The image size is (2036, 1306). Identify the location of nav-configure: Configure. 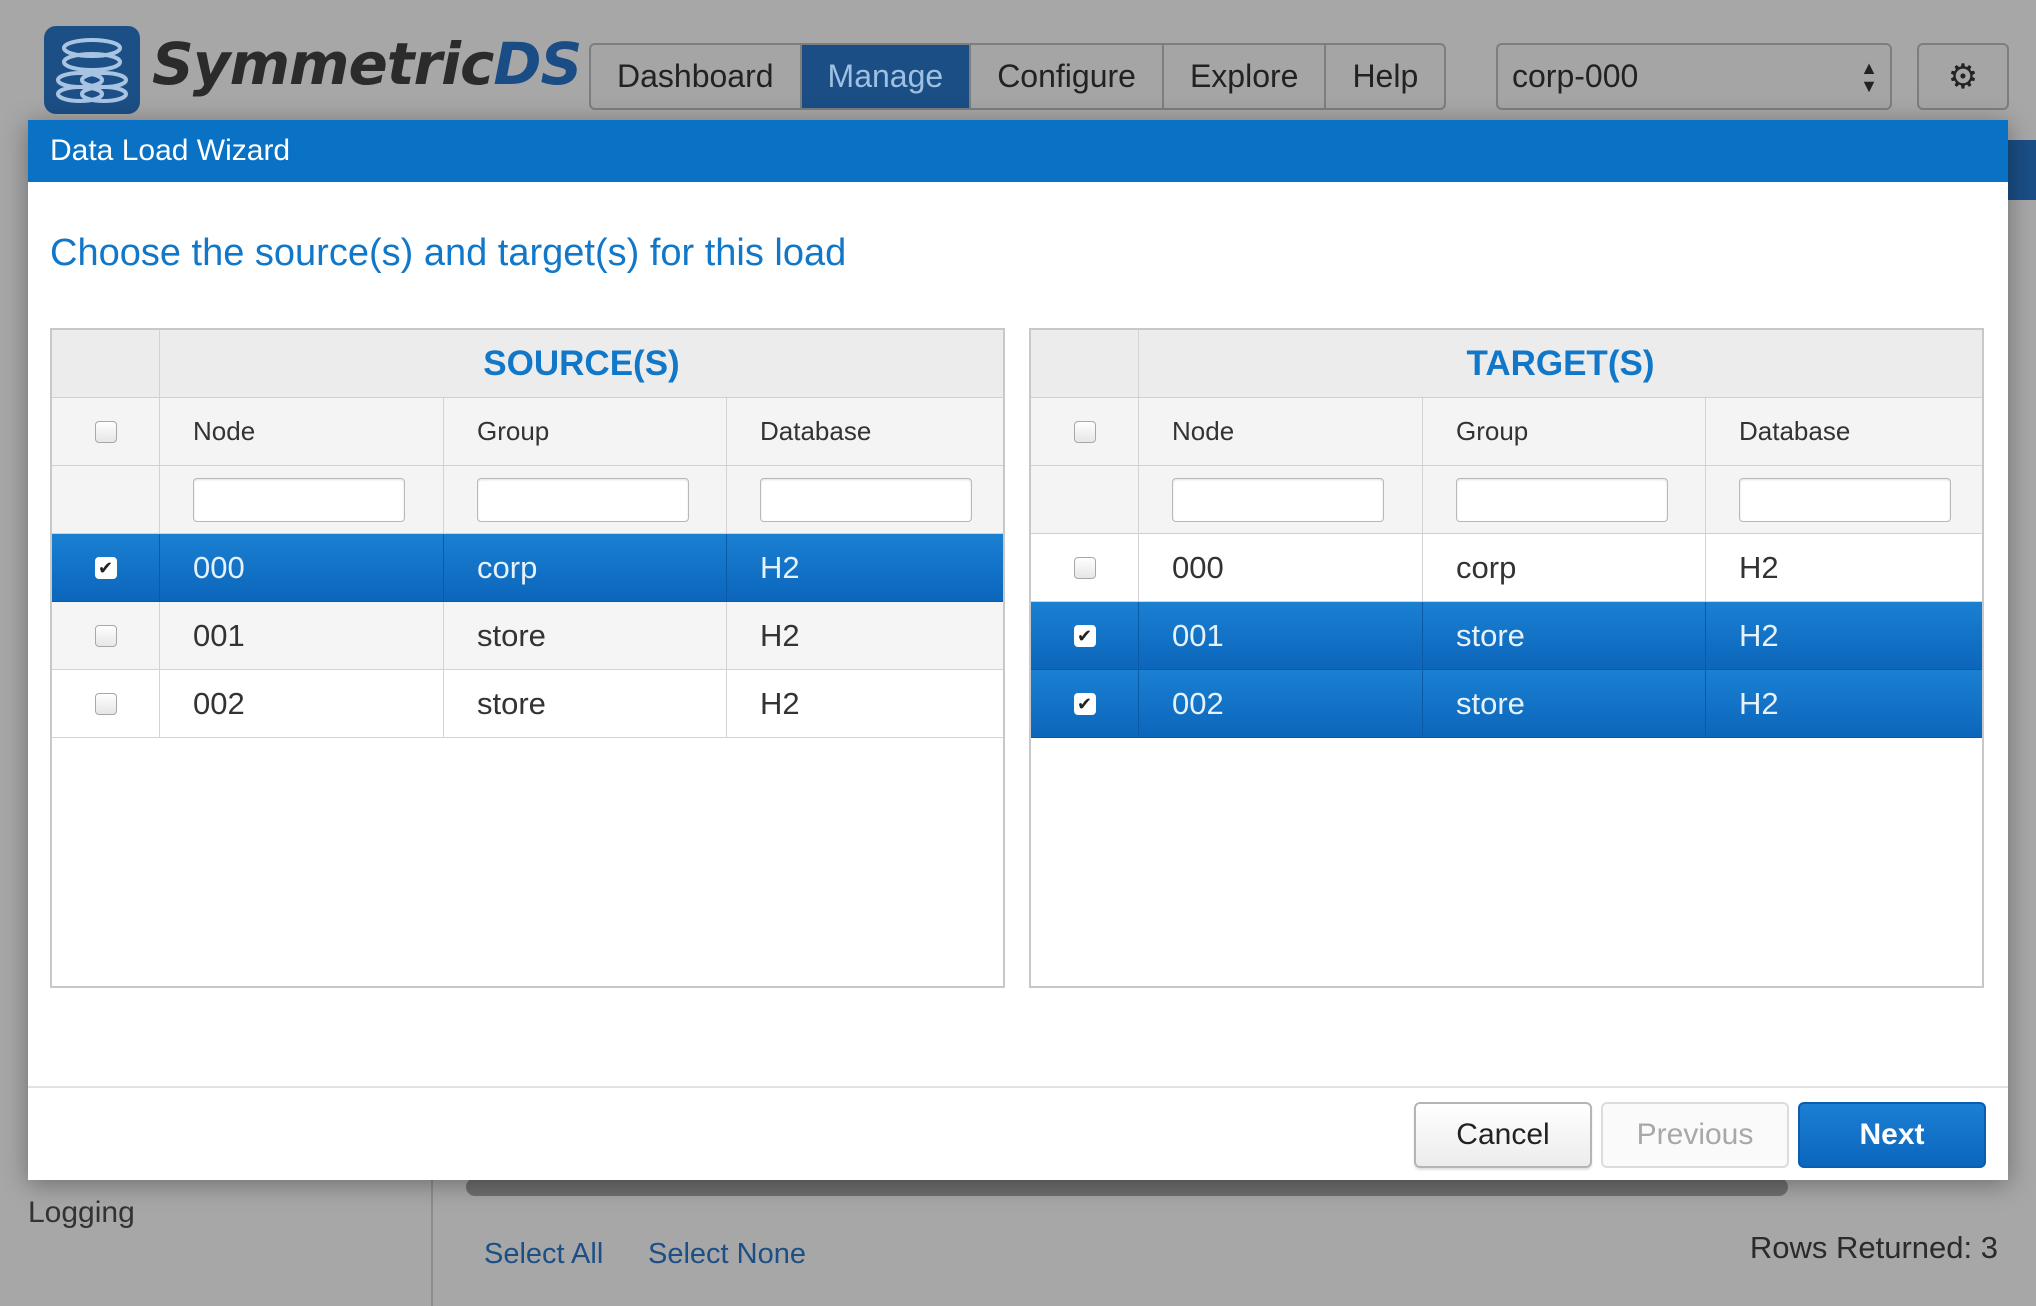
(1067, 76).